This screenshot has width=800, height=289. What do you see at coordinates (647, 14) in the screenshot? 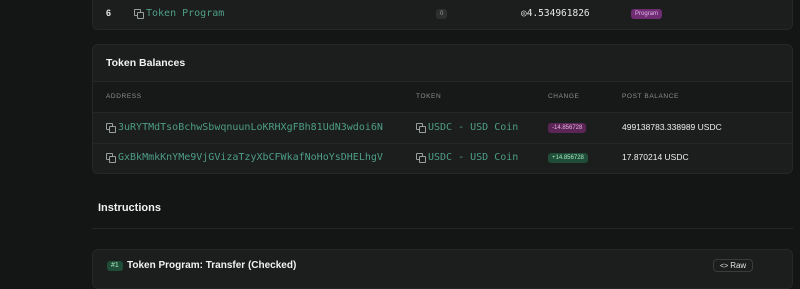
I see `program-badge: Program` at bounding box center [647, 14].